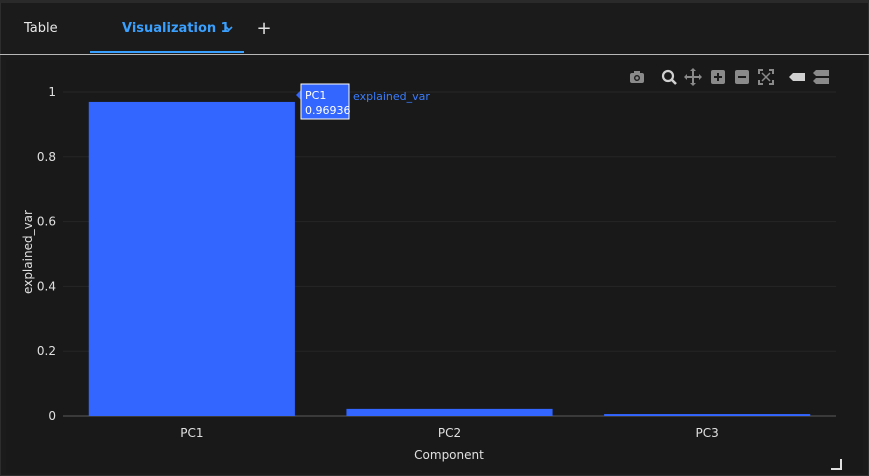 This screenshot has height=476, width=869. Describe the element at coordinates (707, 415) in the screenshot. I see `bar-pc3` at that location.